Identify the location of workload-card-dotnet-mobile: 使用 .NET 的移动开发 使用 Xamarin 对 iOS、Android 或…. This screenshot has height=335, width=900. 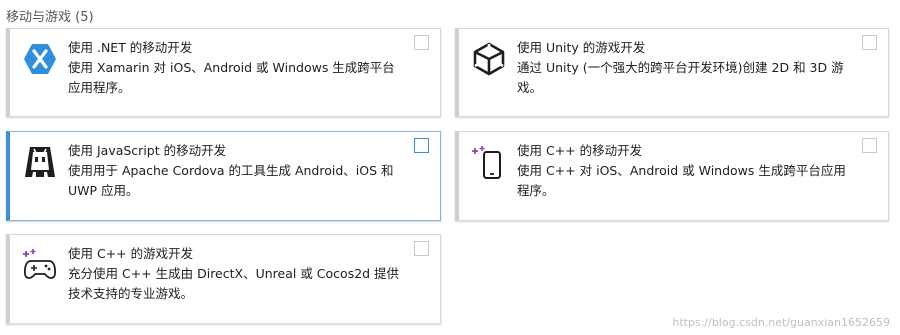
(223, 72).